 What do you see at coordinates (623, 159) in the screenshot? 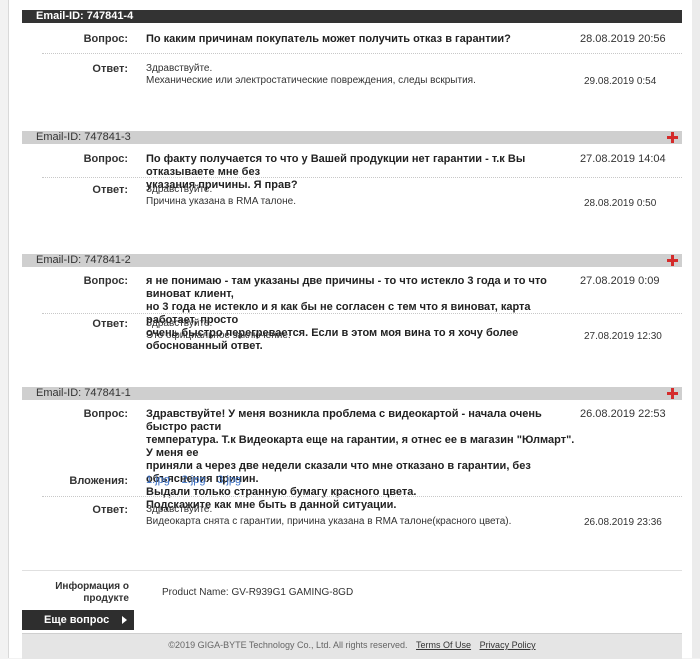
I see `question-date: 27.08.2019 14:04` at bounding box center [623, 159].